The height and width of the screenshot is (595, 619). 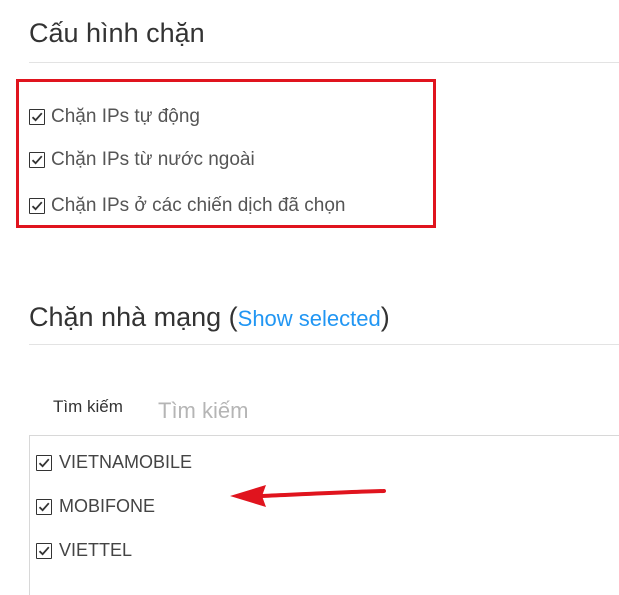 I want to click on carrier-block-title-prefix: Chặn nhà mạng (, so click(x=133, y=317).